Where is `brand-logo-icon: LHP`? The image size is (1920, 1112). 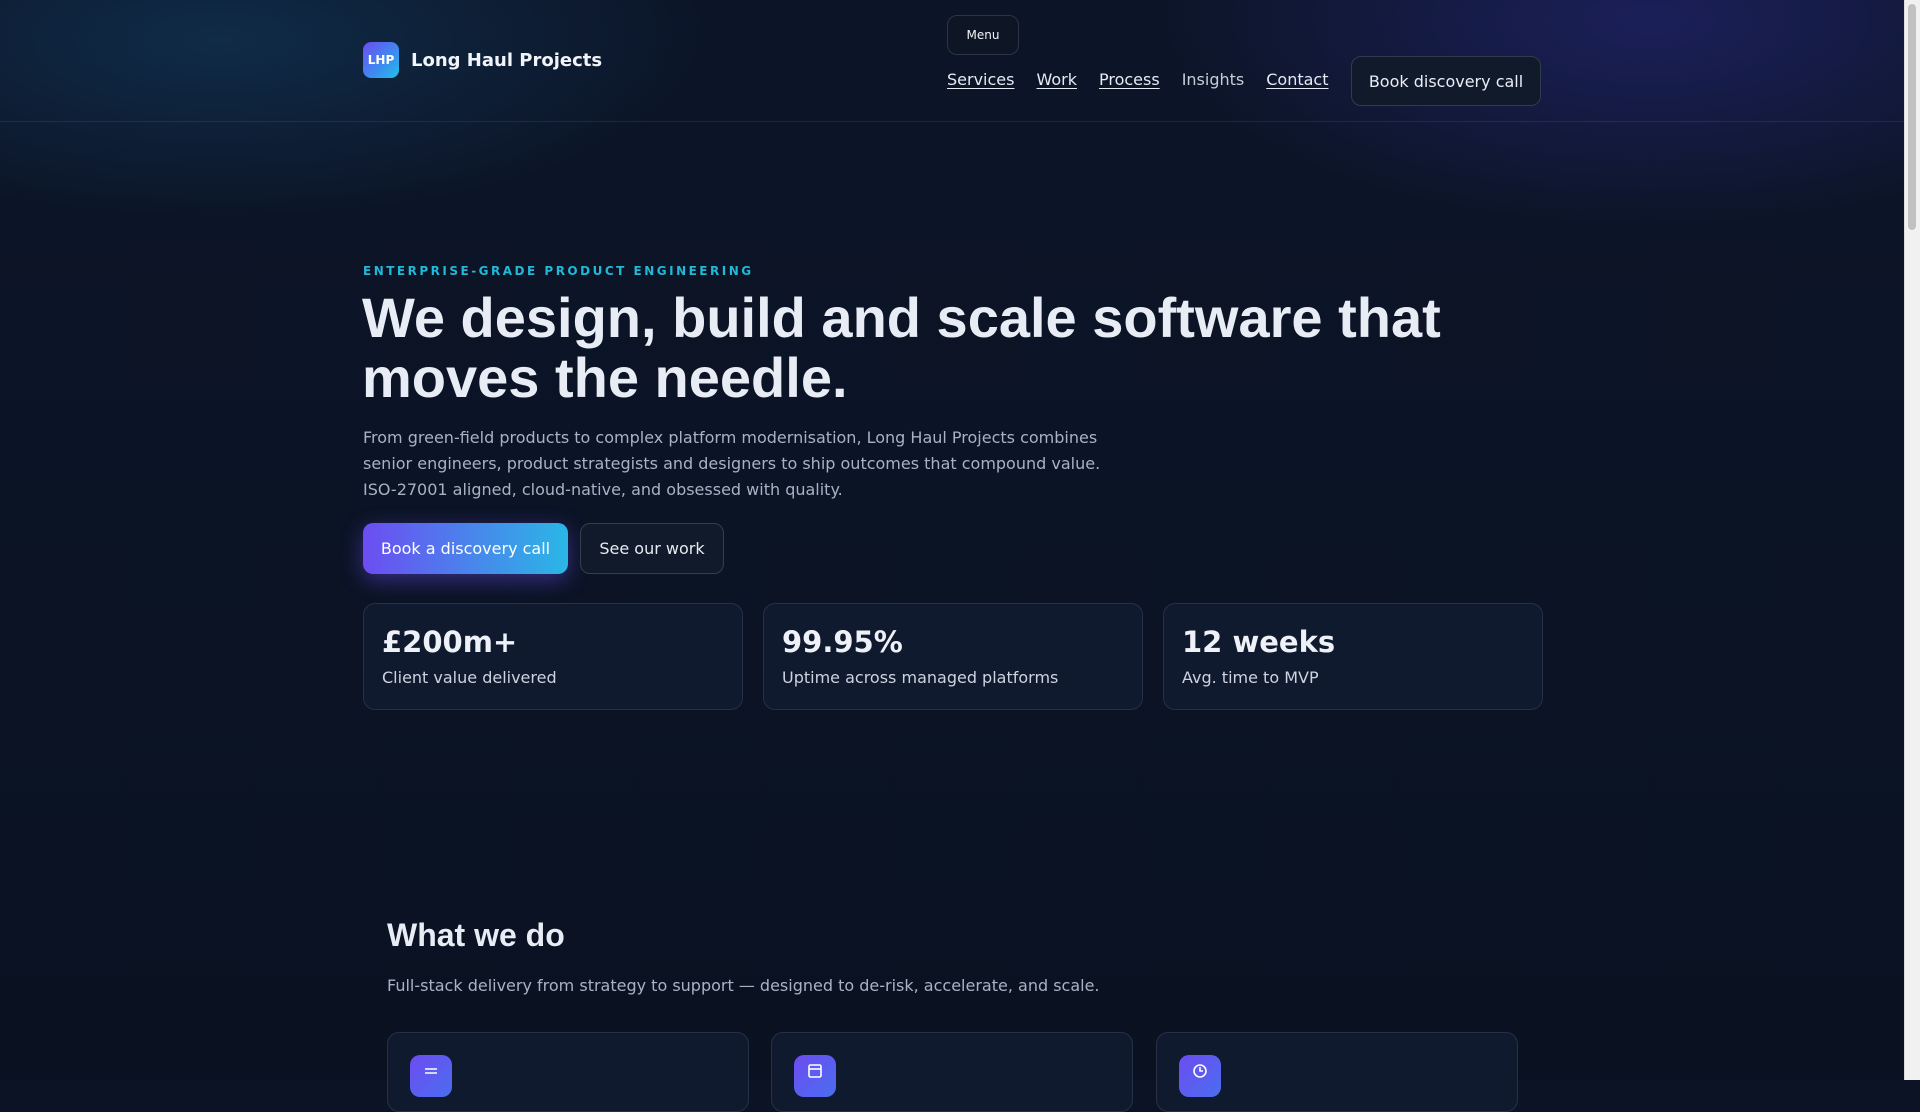
brand-logo-icon: LHP is located at coordinates (381, 60).